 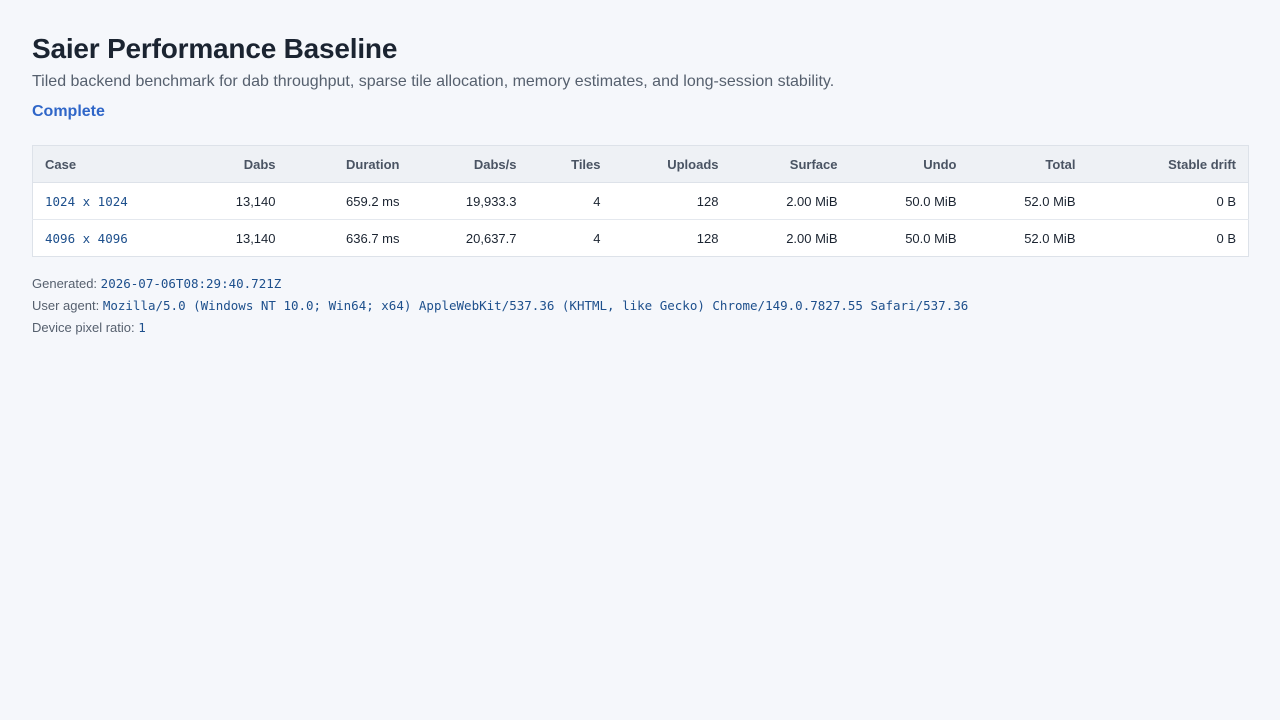 What do you see at coordinates (191, 283) in the screenshot?
I see `generated-value: 2026-07-06T08:29:40.721Z` at bounding box center [191, 283].